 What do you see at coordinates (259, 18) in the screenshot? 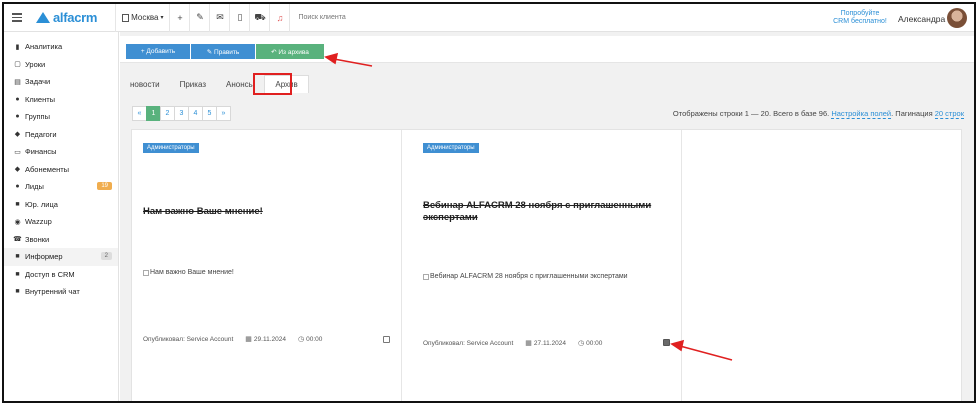
I see `cart-icon: ⛟` at bounding box center [259, 18].